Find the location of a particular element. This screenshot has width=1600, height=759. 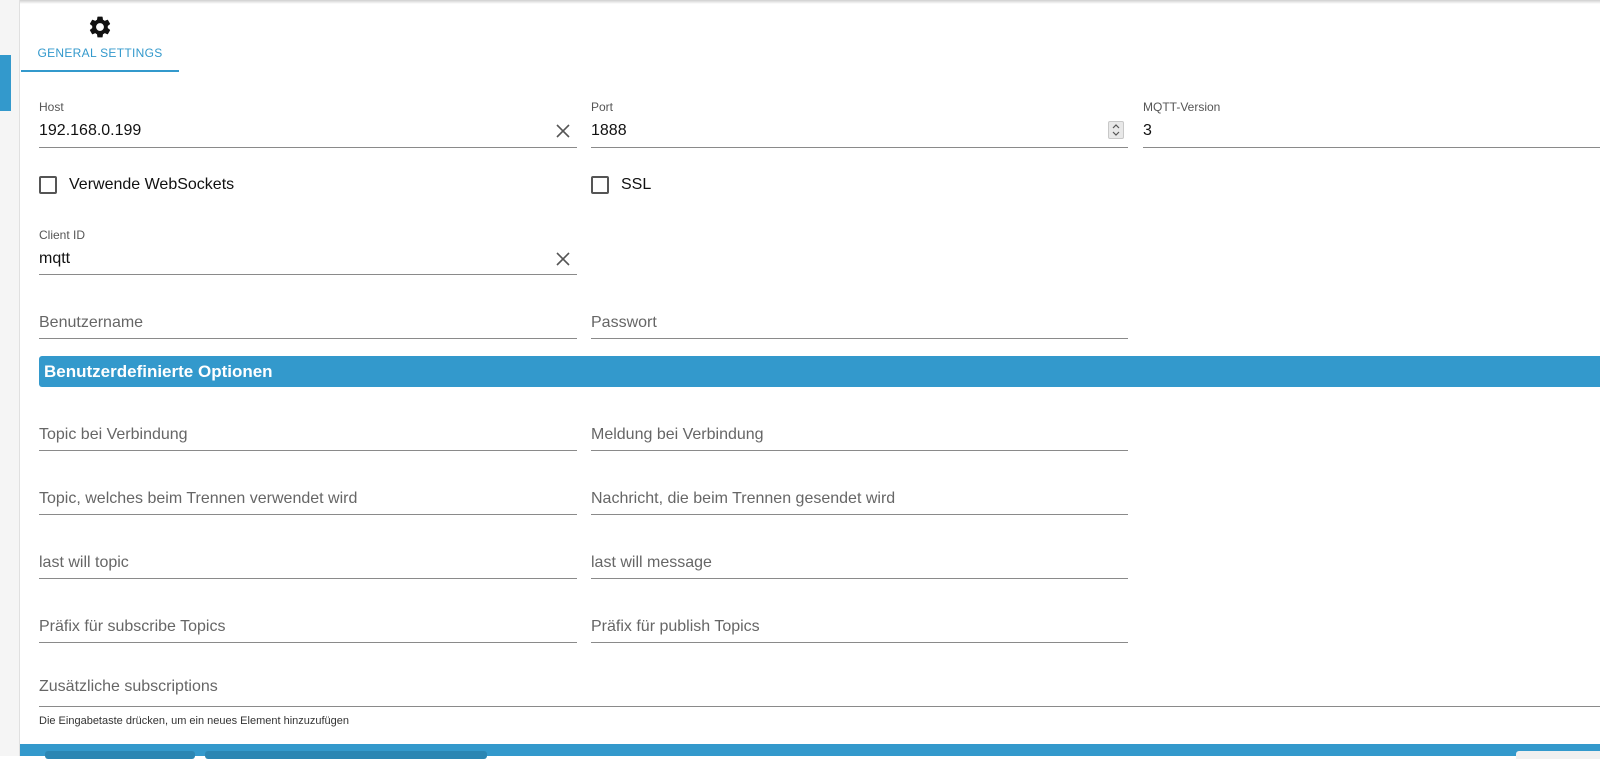

mqtt-version-select: 3 is located at coordinates (1147, 131).